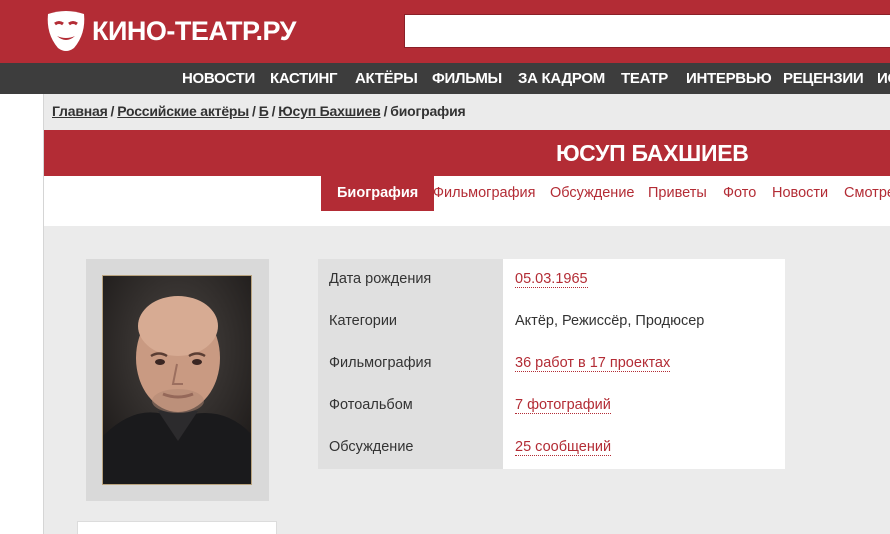 The width and height of the screenshot is (890, 534). I want to click on tab-discussion: Обсуждение, so click(592, 193).